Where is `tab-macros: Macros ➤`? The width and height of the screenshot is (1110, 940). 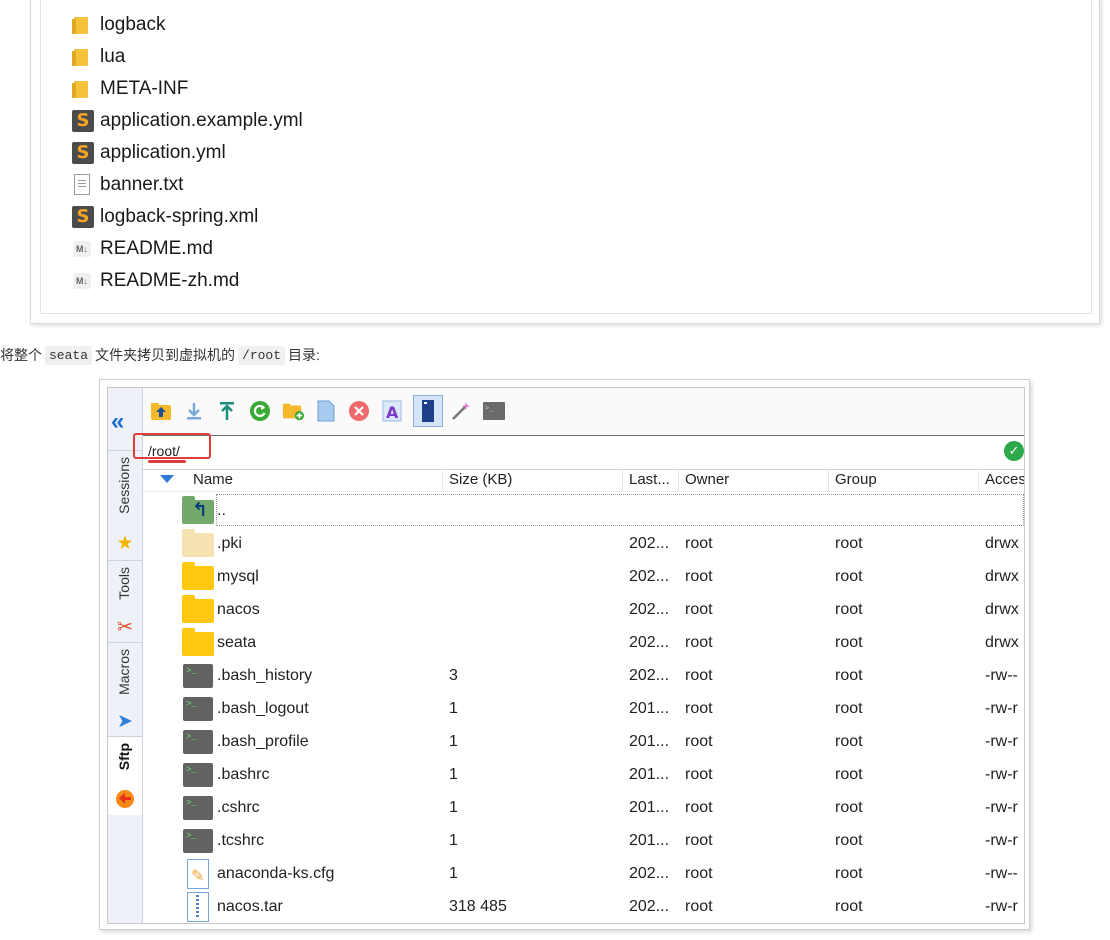
tab-macros: Macros ➤ is located at coordinates (125, 689).